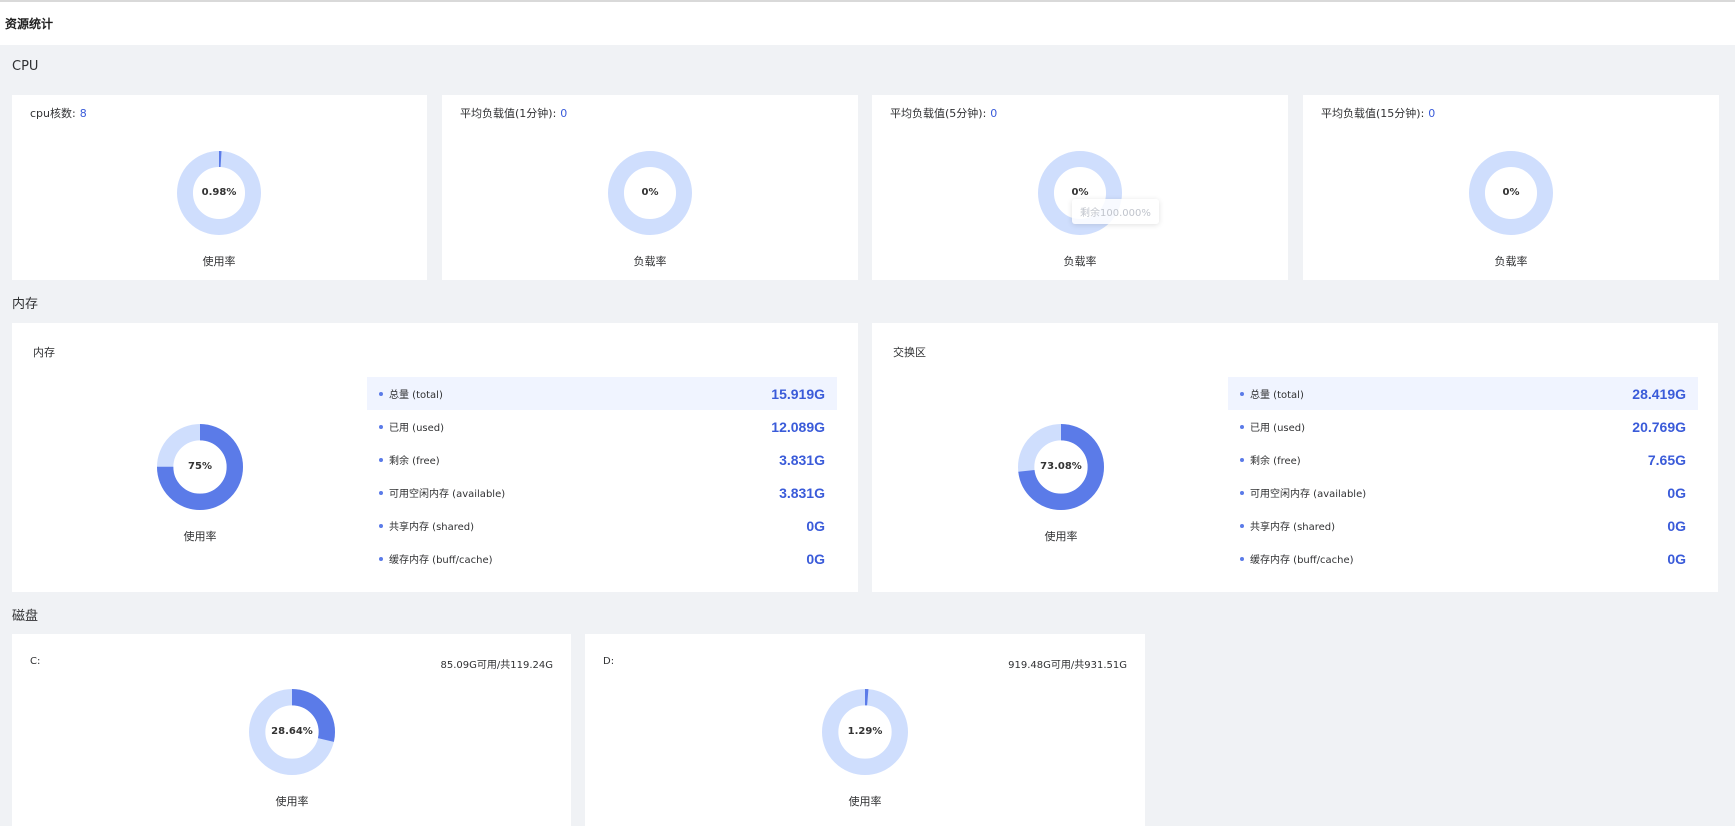 The height and width of the screenshot is (826, 1735). What do you see at coordinates (602, 492) in the screenshot?
I see `stat-row-available: 可用空闲内存 (available) 3.831G` at bounding box center [602, 492].